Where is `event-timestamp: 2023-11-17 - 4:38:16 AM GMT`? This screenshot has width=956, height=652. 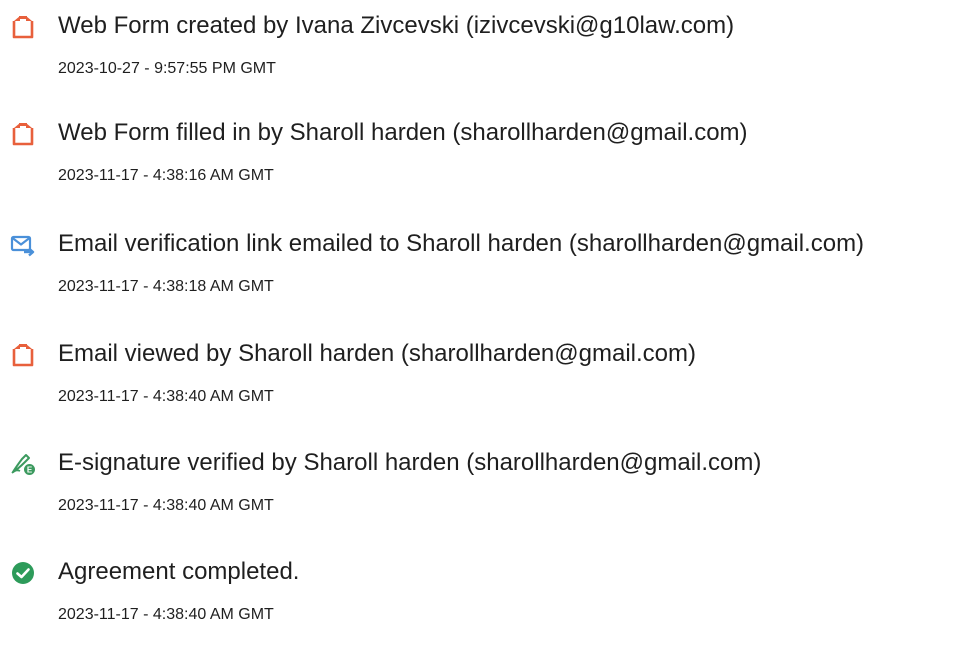 event-timestamp: 2023-11-17 - 4:38:16 AM GMT is located at coordinates (166, 175).